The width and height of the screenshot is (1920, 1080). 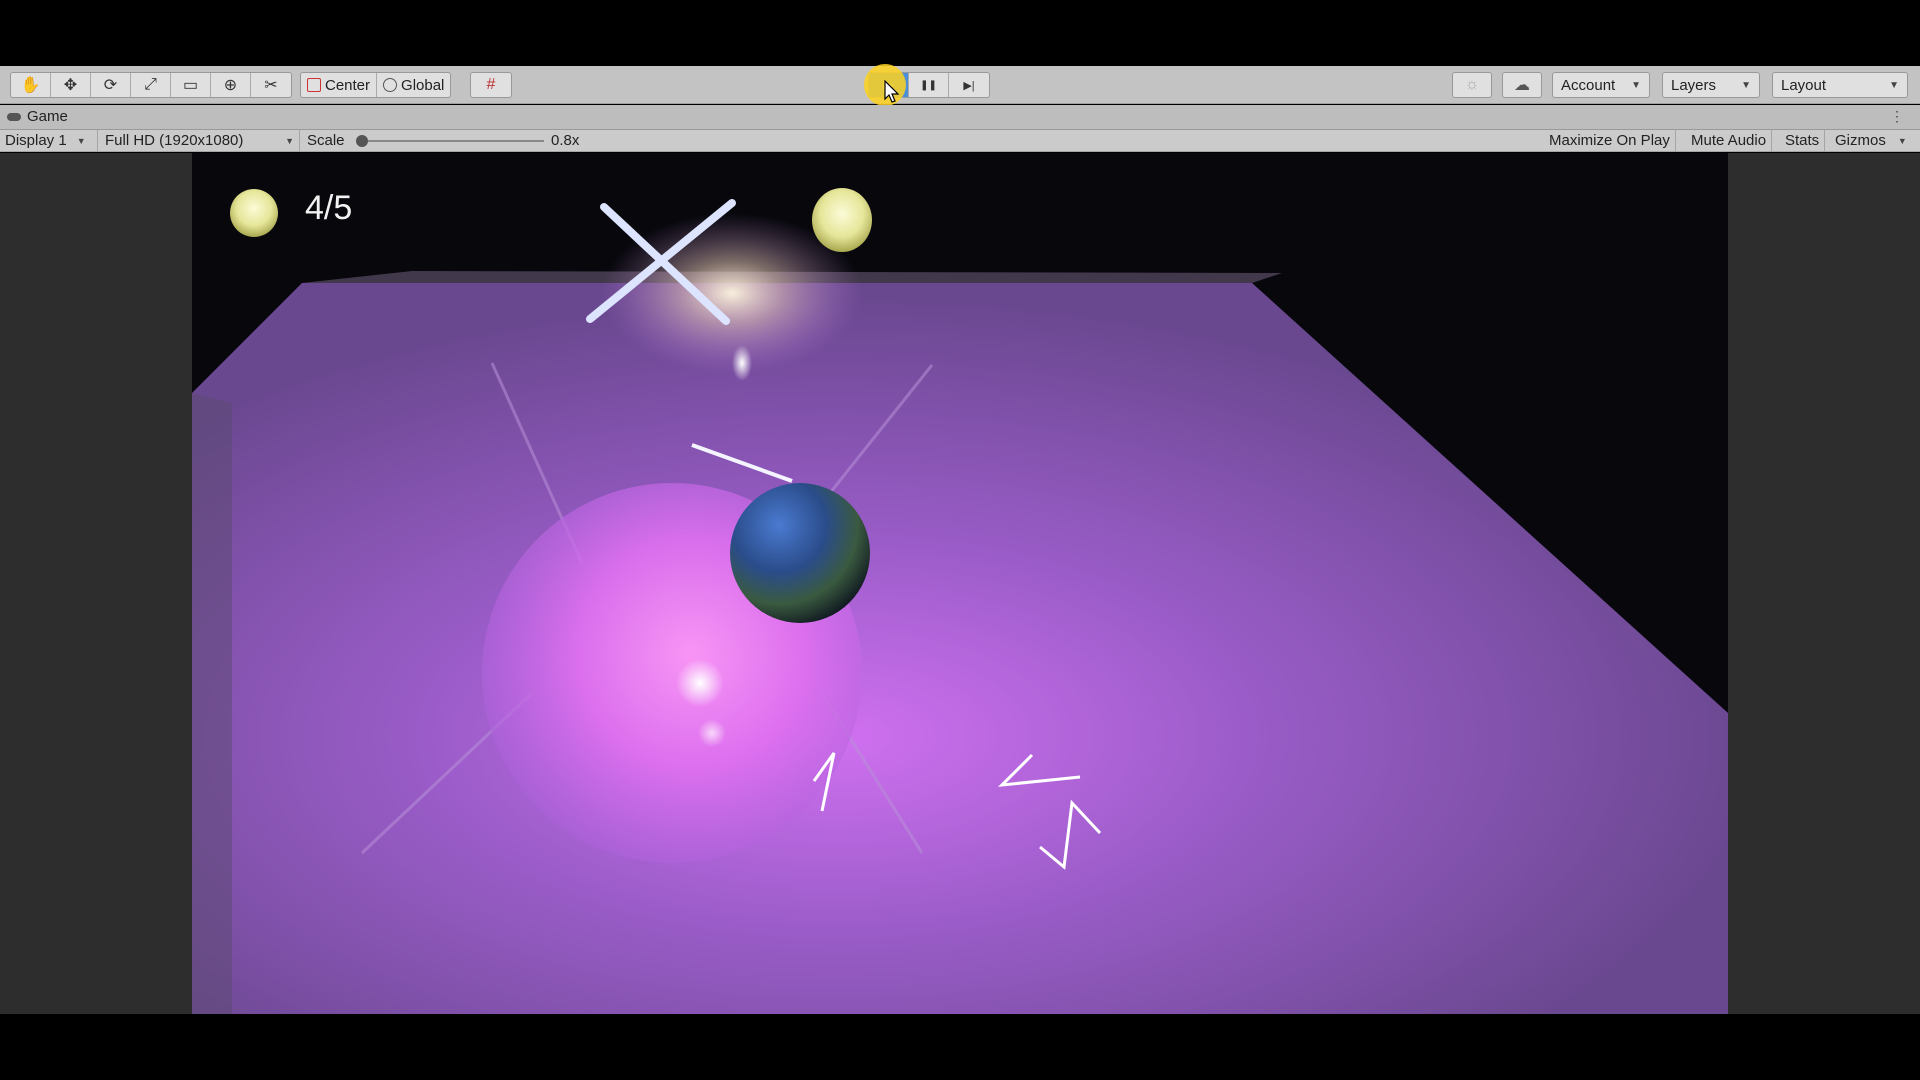 I want to click on globe-icon, so click(x=390, y=85).